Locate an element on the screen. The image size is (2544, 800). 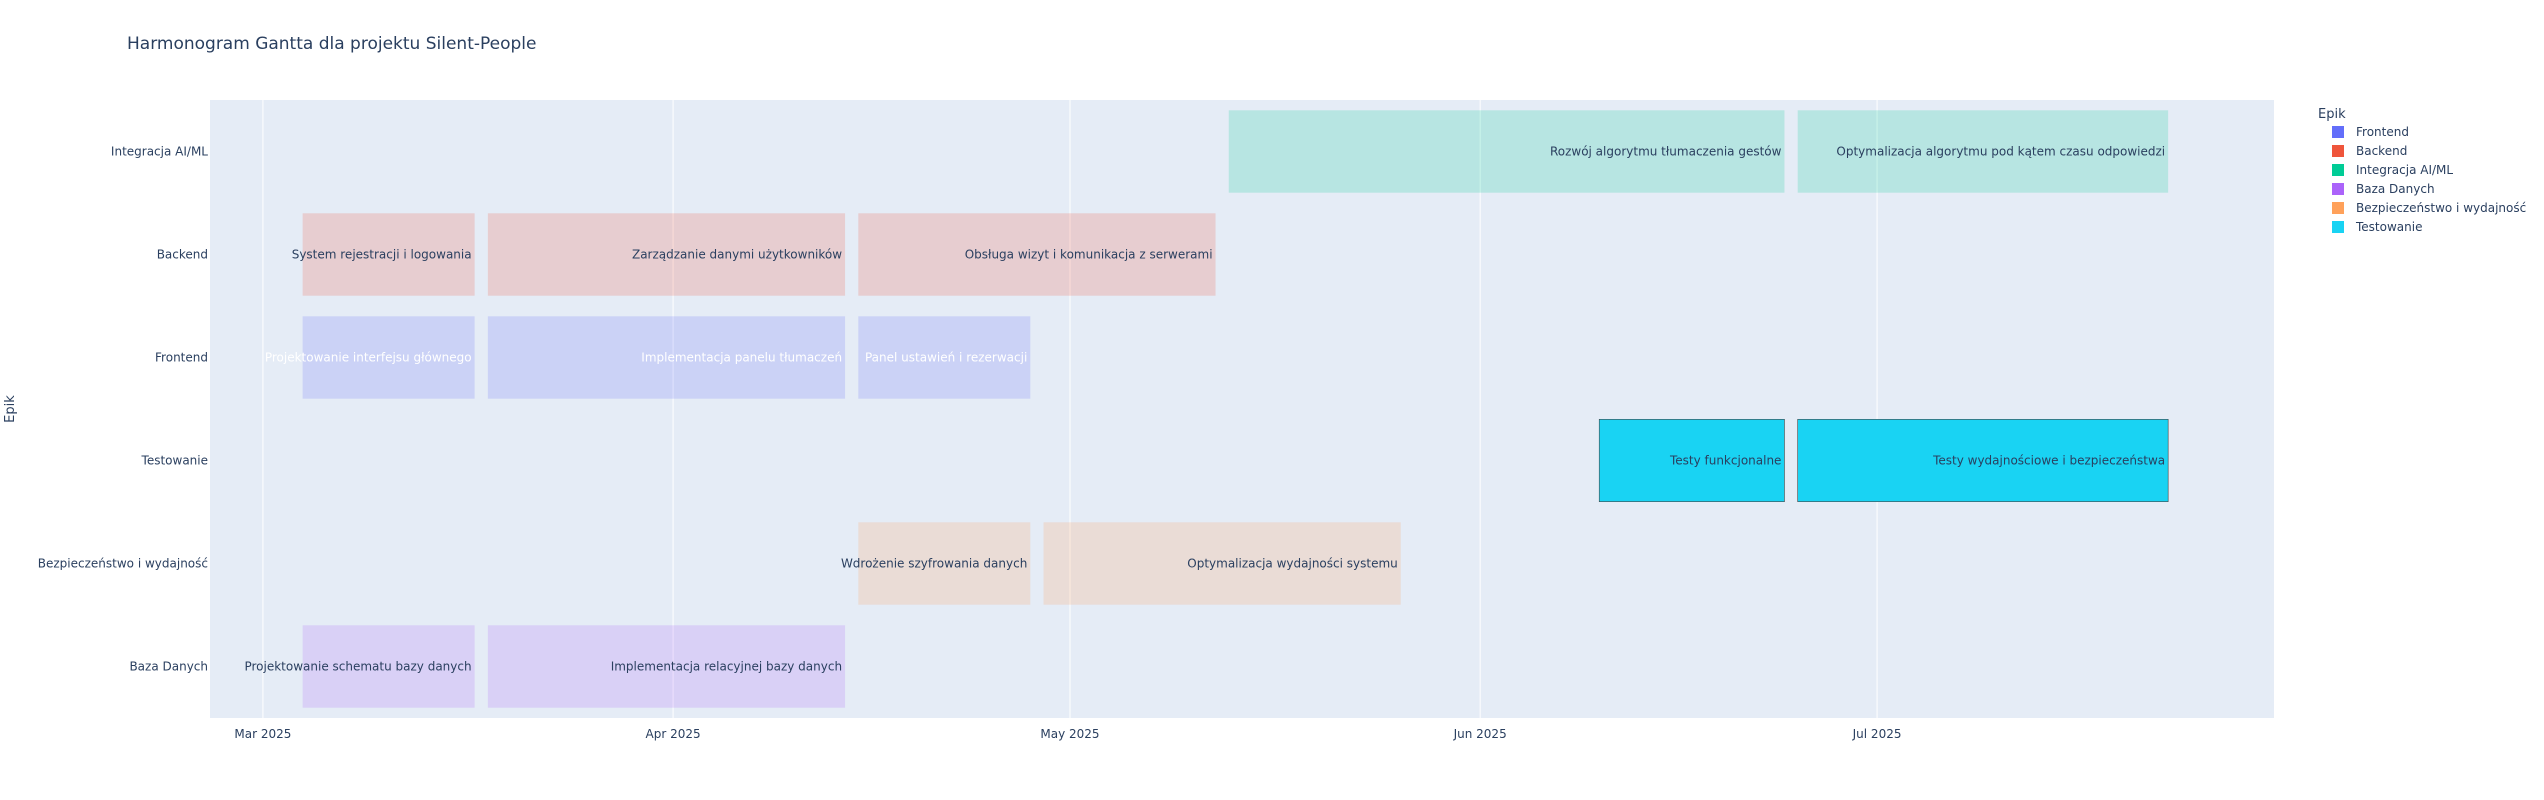
y-tick-label: Bezpieczeństwo i wydajność is located at coordinates (123, 564).